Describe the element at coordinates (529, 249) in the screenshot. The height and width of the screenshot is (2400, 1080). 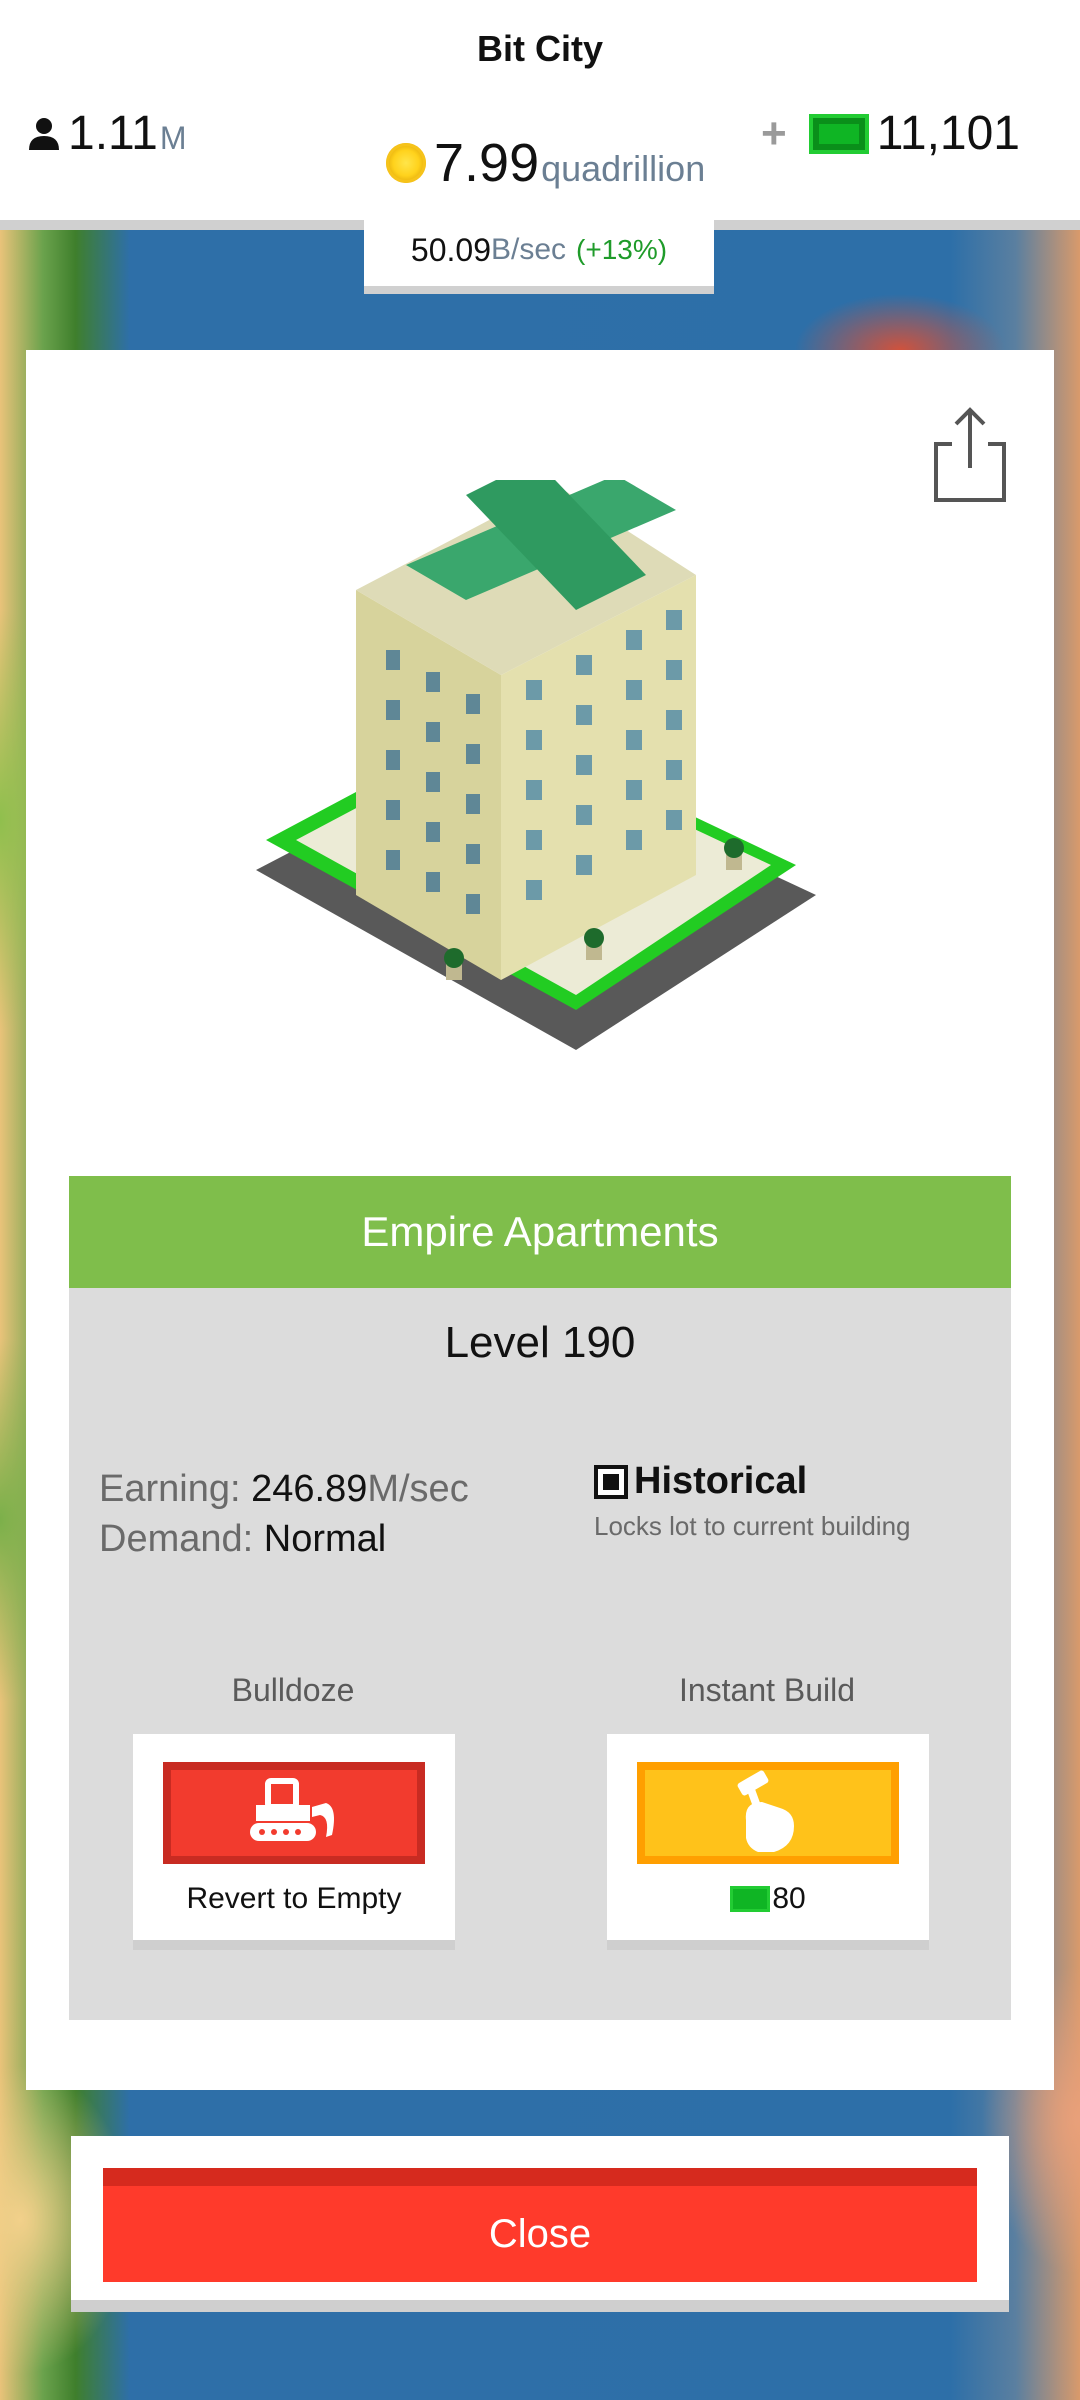
I see `rate-unit: B/sec` at that location.